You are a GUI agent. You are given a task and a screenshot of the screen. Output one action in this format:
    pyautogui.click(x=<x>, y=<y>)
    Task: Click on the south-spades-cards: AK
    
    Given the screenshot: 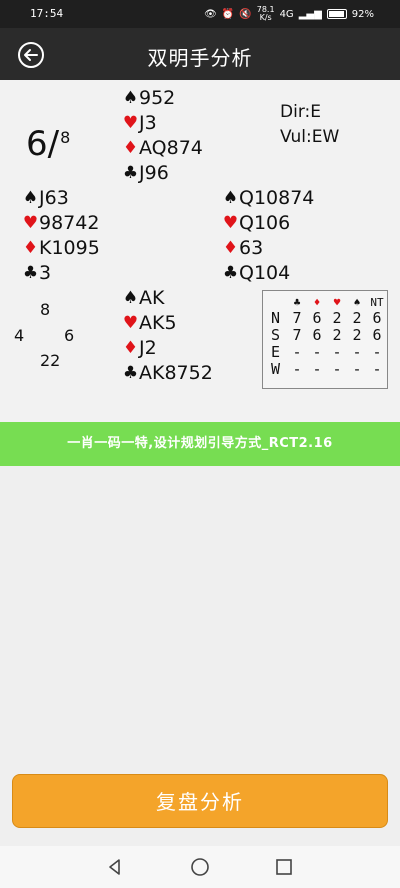 What is the action you would take?
    pyautogui.click(x=152, y=298)
    